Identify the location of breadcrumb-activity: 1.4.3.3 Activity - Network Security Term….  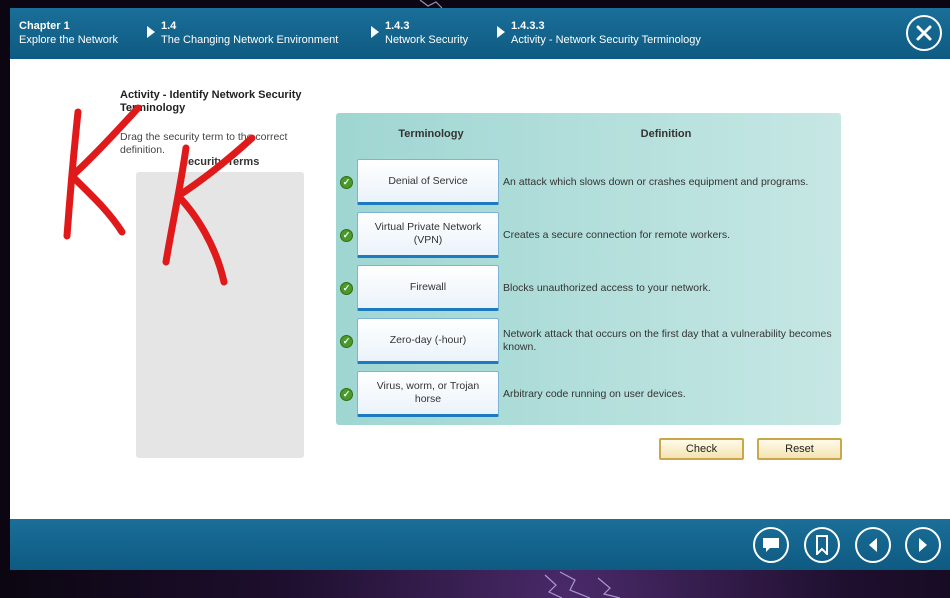
(606, 33).